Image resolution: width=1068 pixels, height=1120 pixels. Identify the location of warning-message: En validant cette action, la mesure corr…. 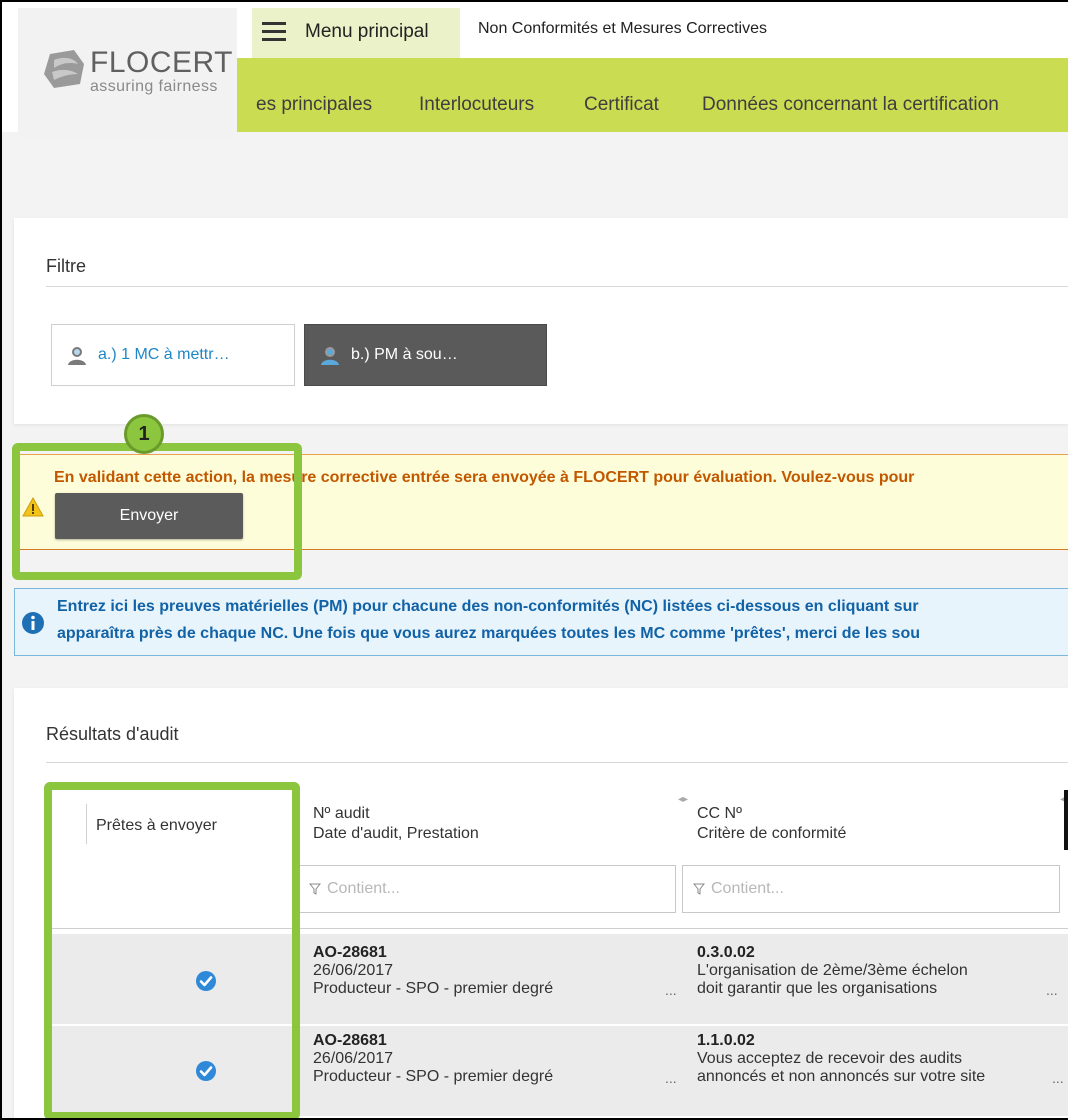
(484, 477).